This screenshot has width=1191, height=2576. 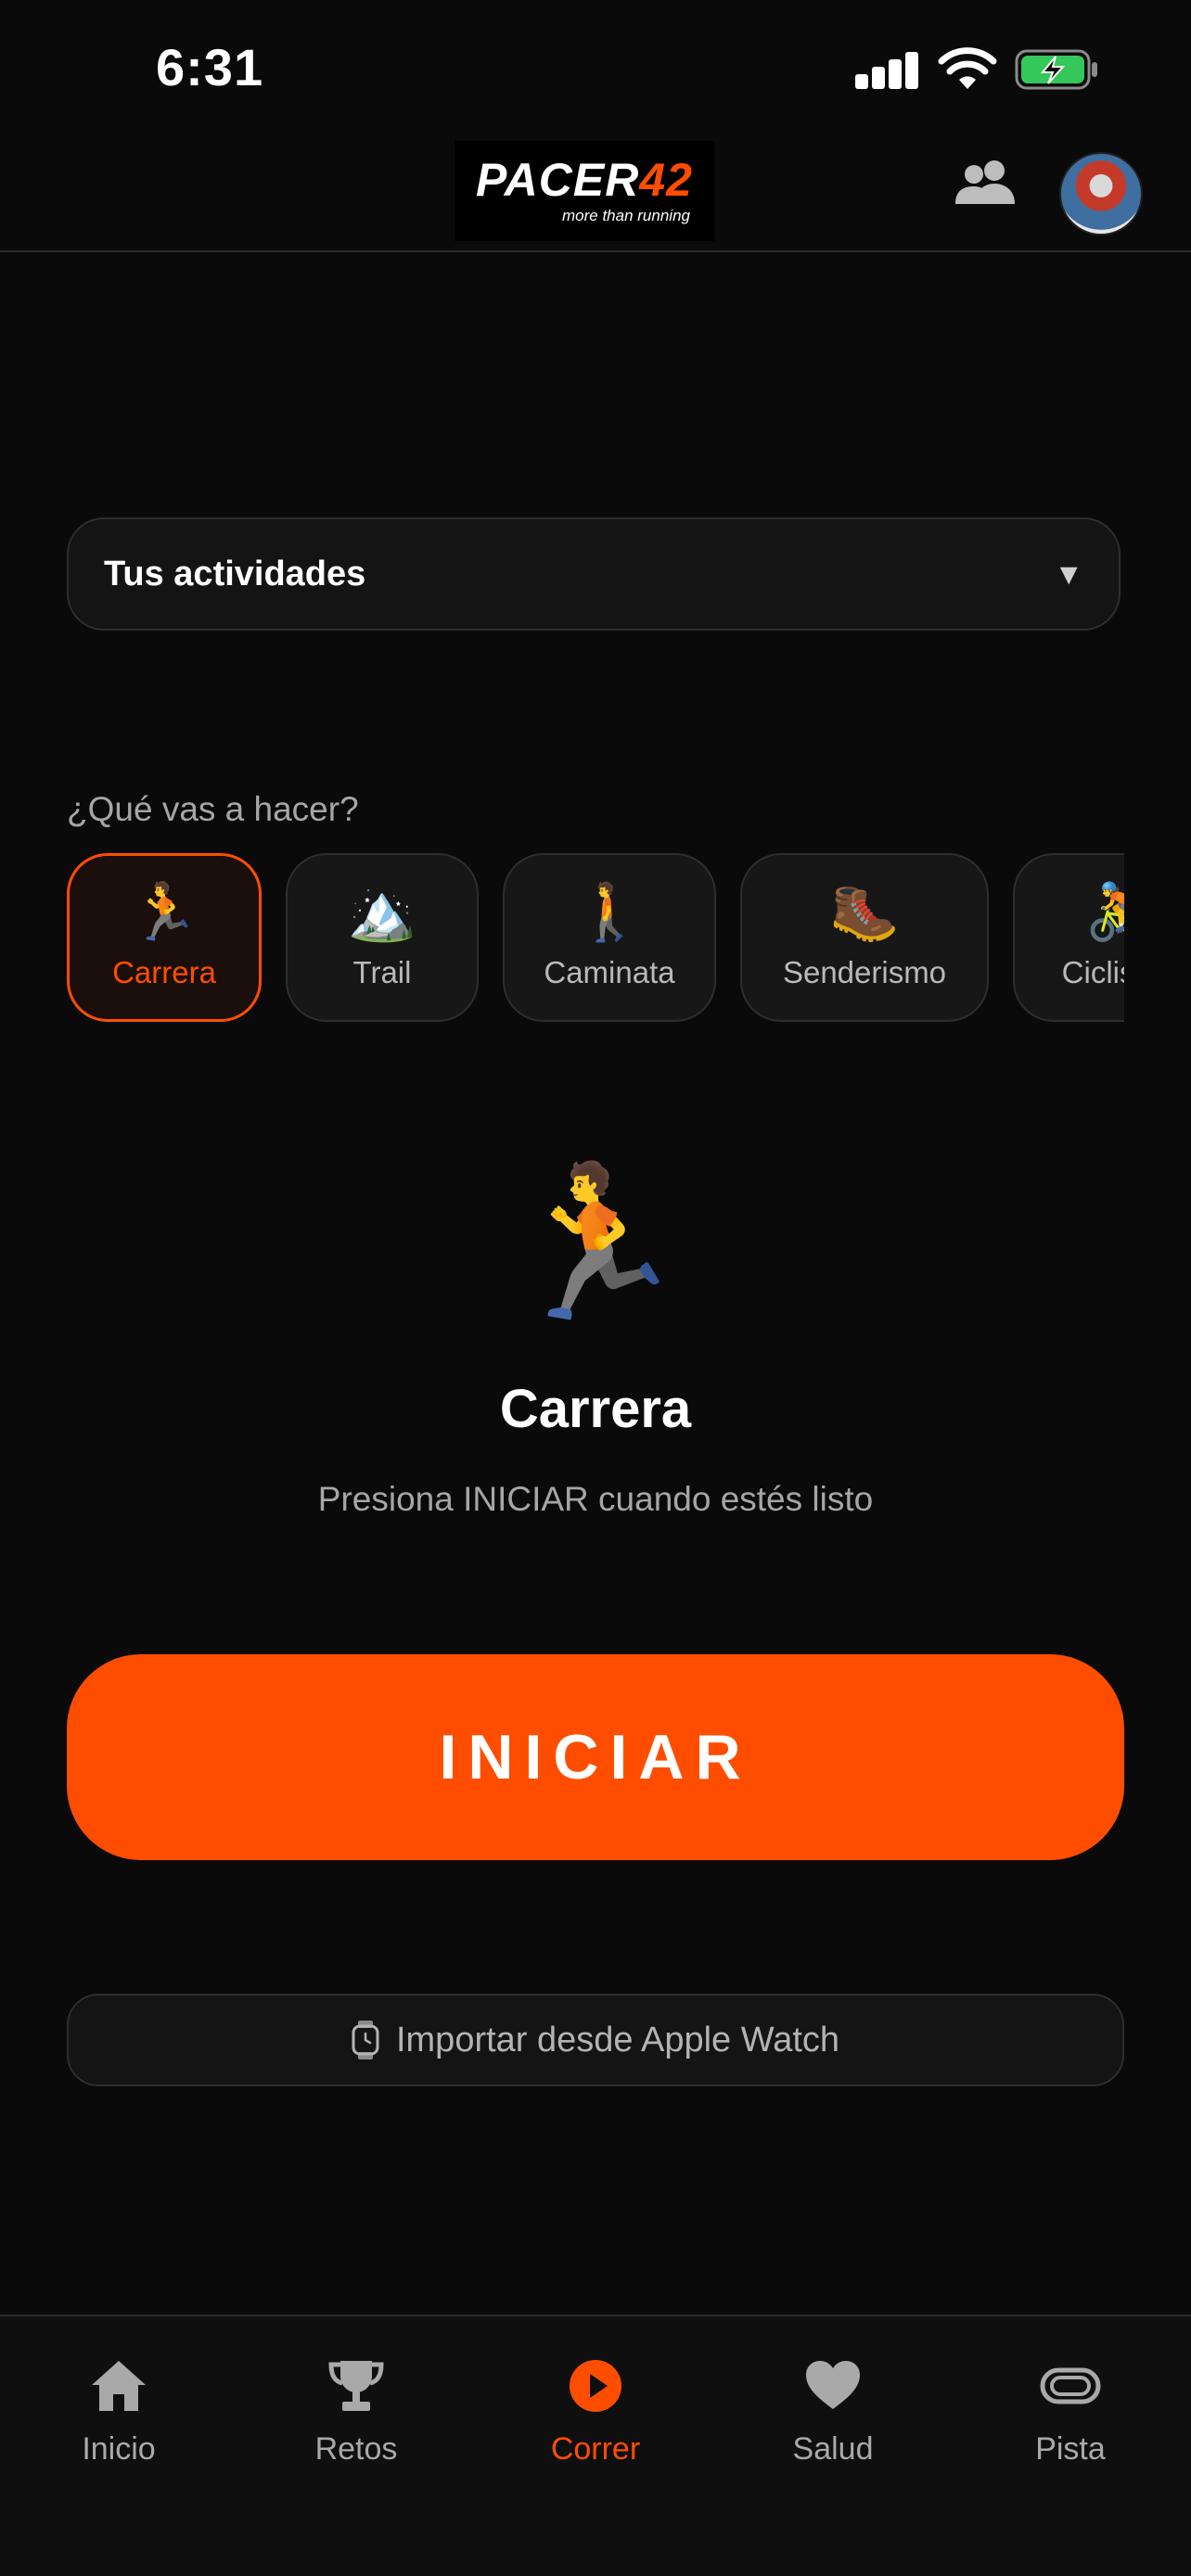 I want to click on tab-inicio: Inicio, so click(x=118, y=2411).